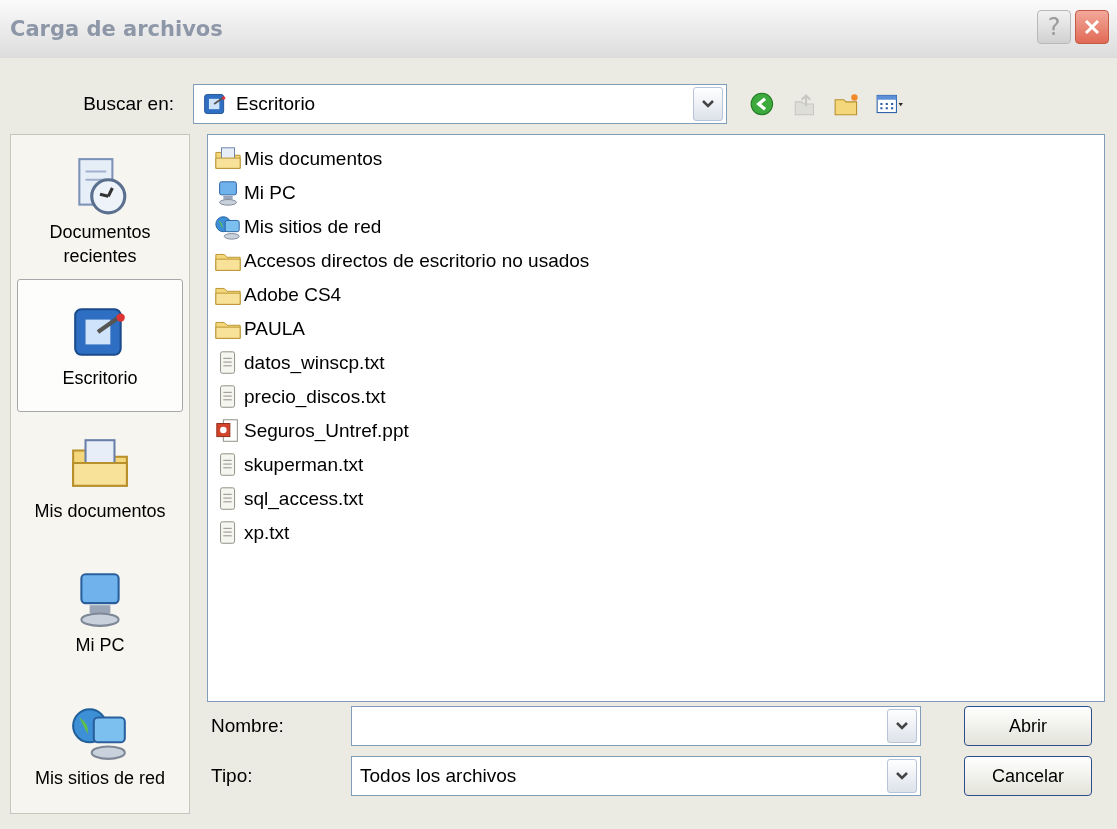  What do you see at coordinates (274, 329) in the screenshot?
I see `file-name: PAULA` at bounding box center [274, 329].